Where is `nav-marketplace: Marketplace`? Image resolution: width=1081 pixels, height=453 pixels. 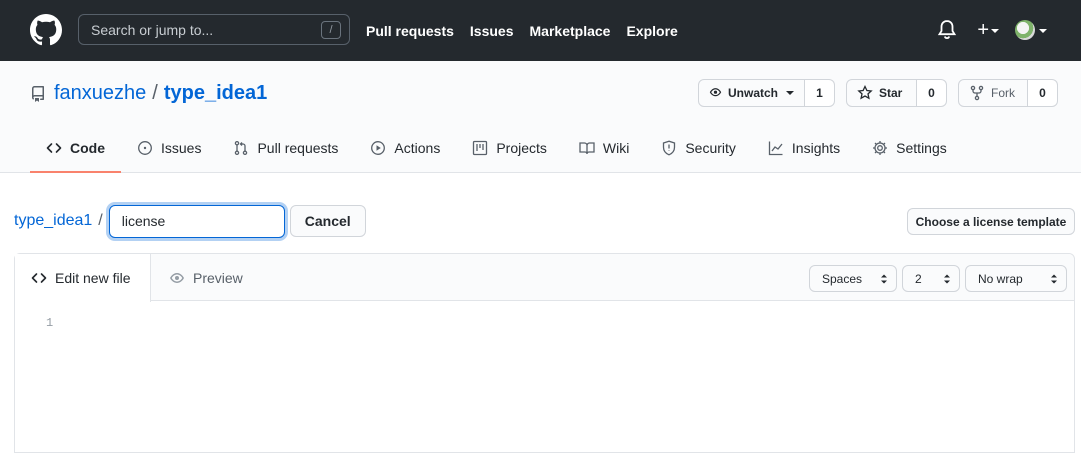 nav-marketplace: Marketplace is located at coordinates (570, 31).